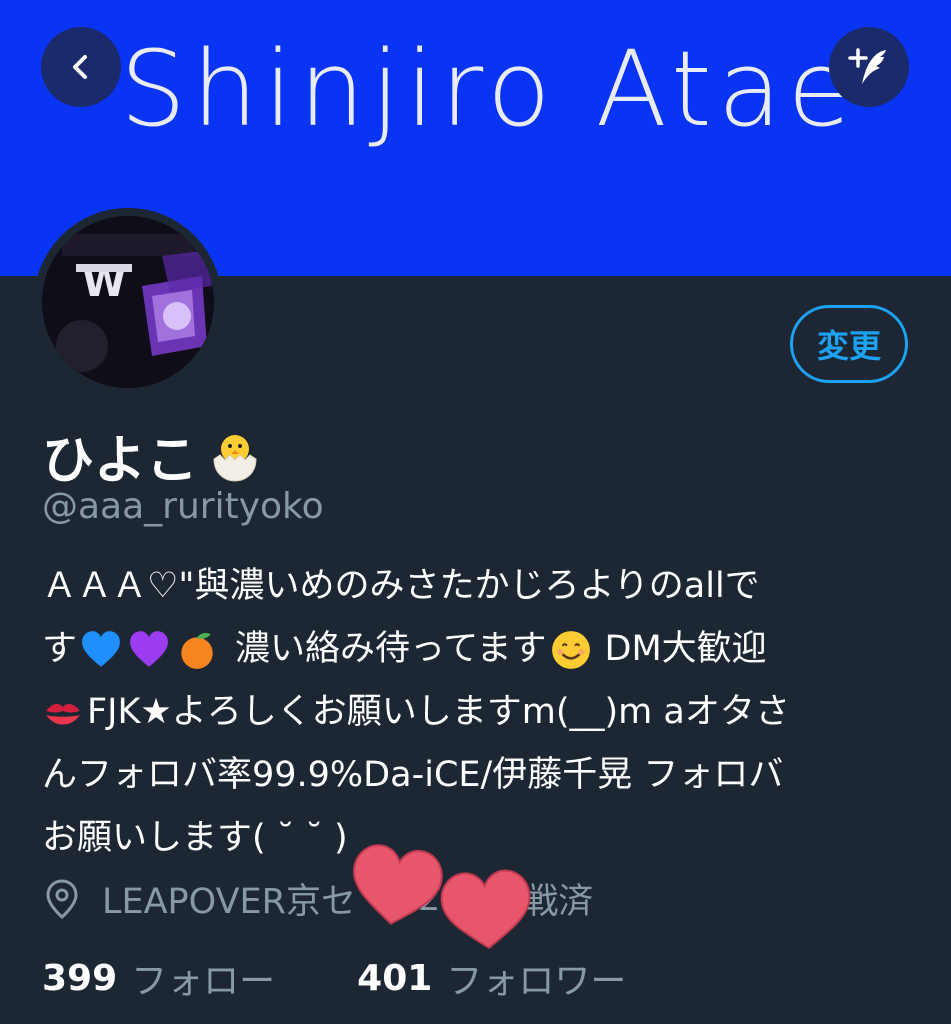 This screenshot has width=951, height=1024. I want to click on followers-stat: 401 フォロワー, so click(491, 978).